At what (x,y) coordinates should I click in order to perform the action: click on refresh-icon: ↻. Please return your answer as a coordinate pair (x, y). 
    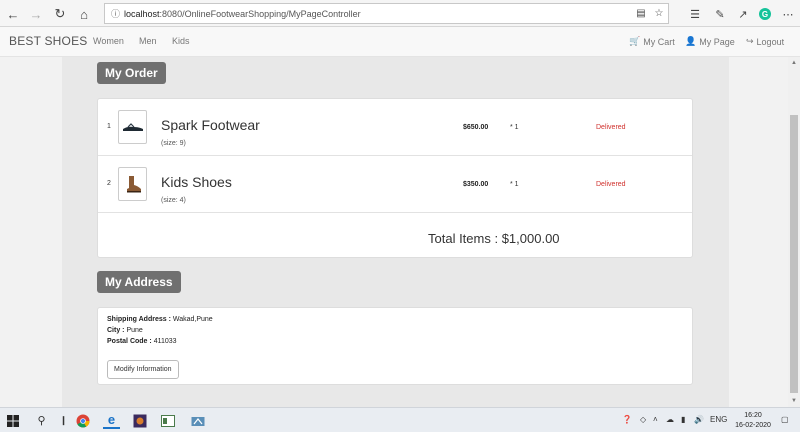
    Looking at the image, I should click on (60, 14).